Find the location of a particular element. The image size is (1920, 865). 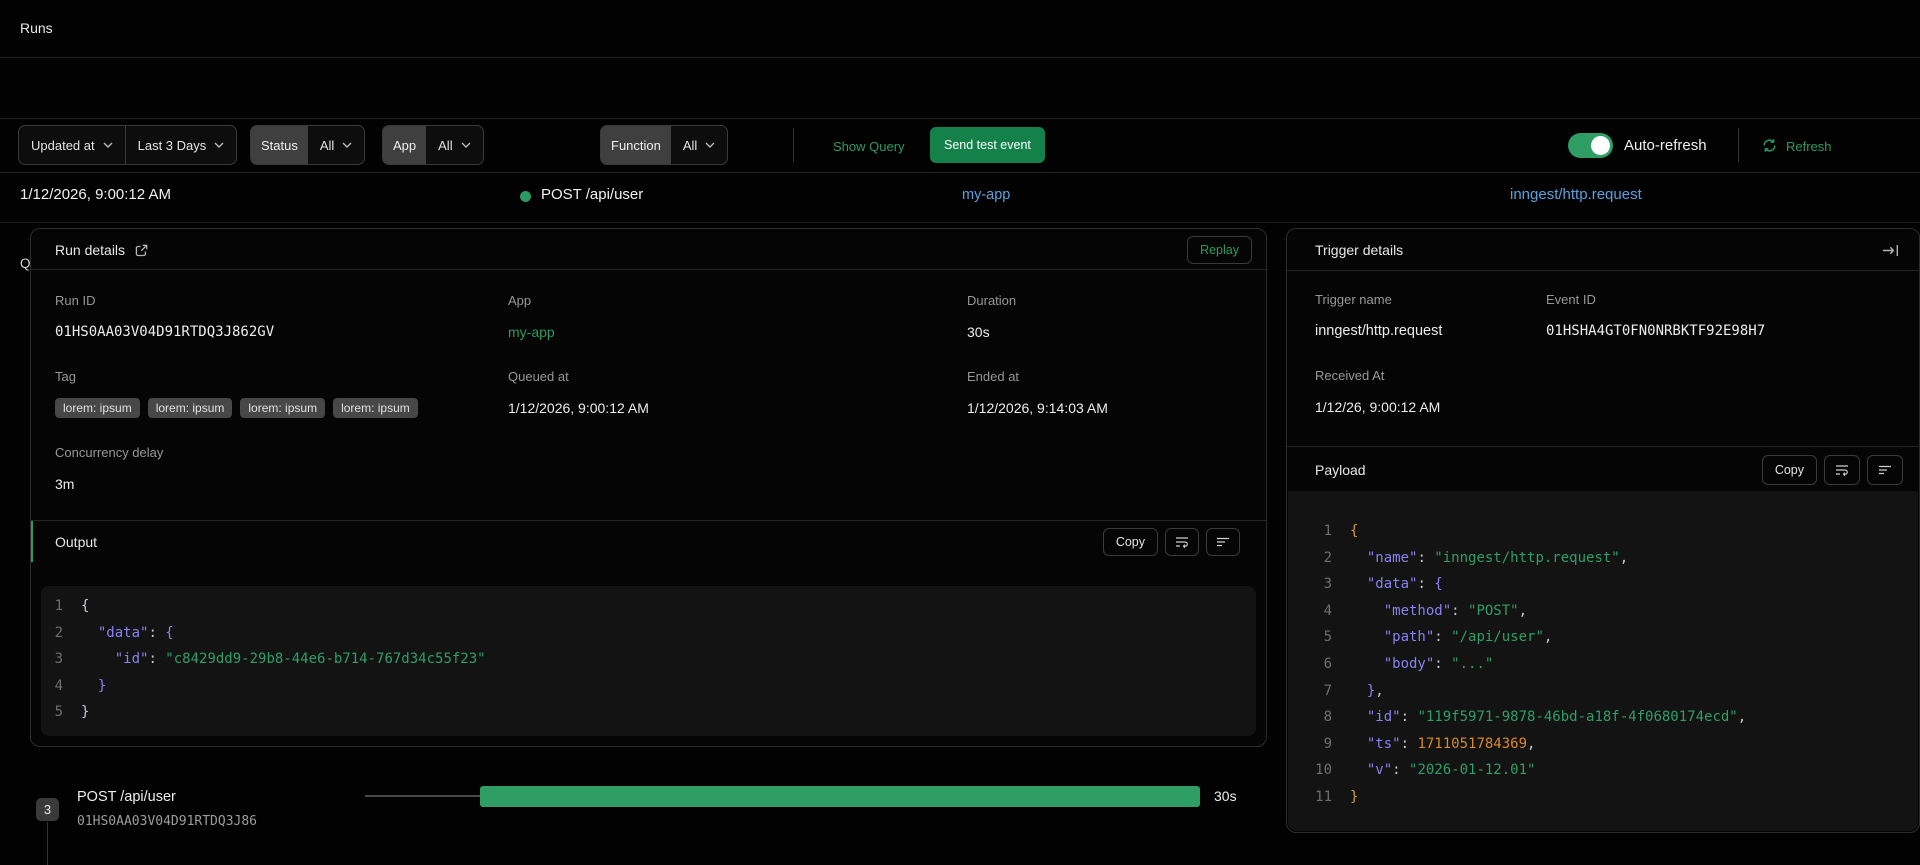

code-line: 3 "data": { is located at coordinates (1610, 584).